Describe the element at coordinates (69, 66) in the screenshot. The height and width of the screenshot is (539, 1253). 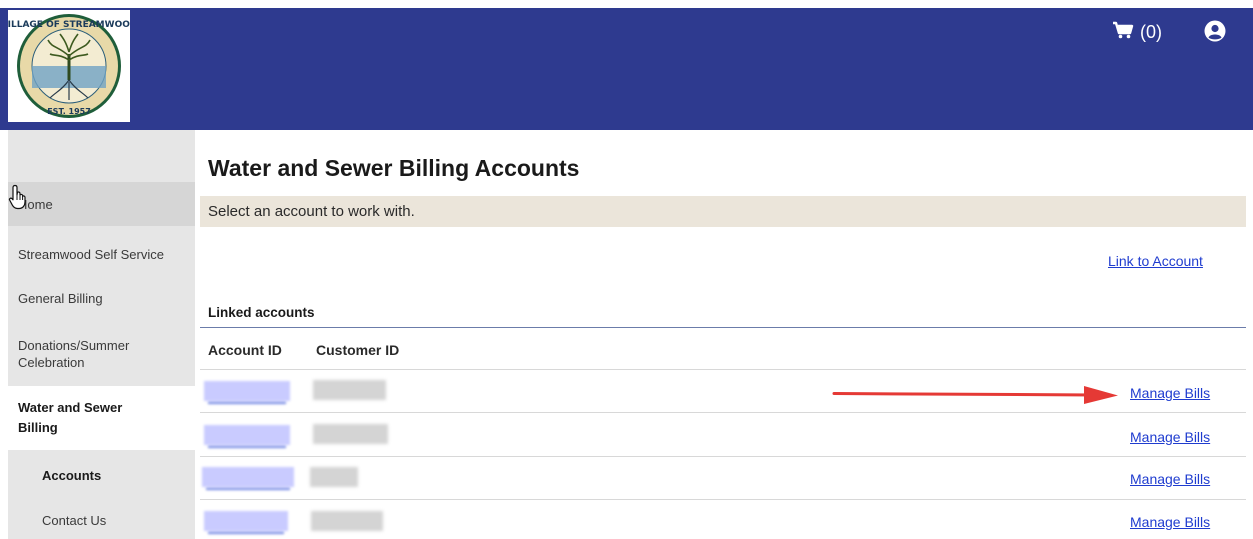
I see `village-logo: VILLAGE OF STREAMWOOD EST. 1957` at that location.